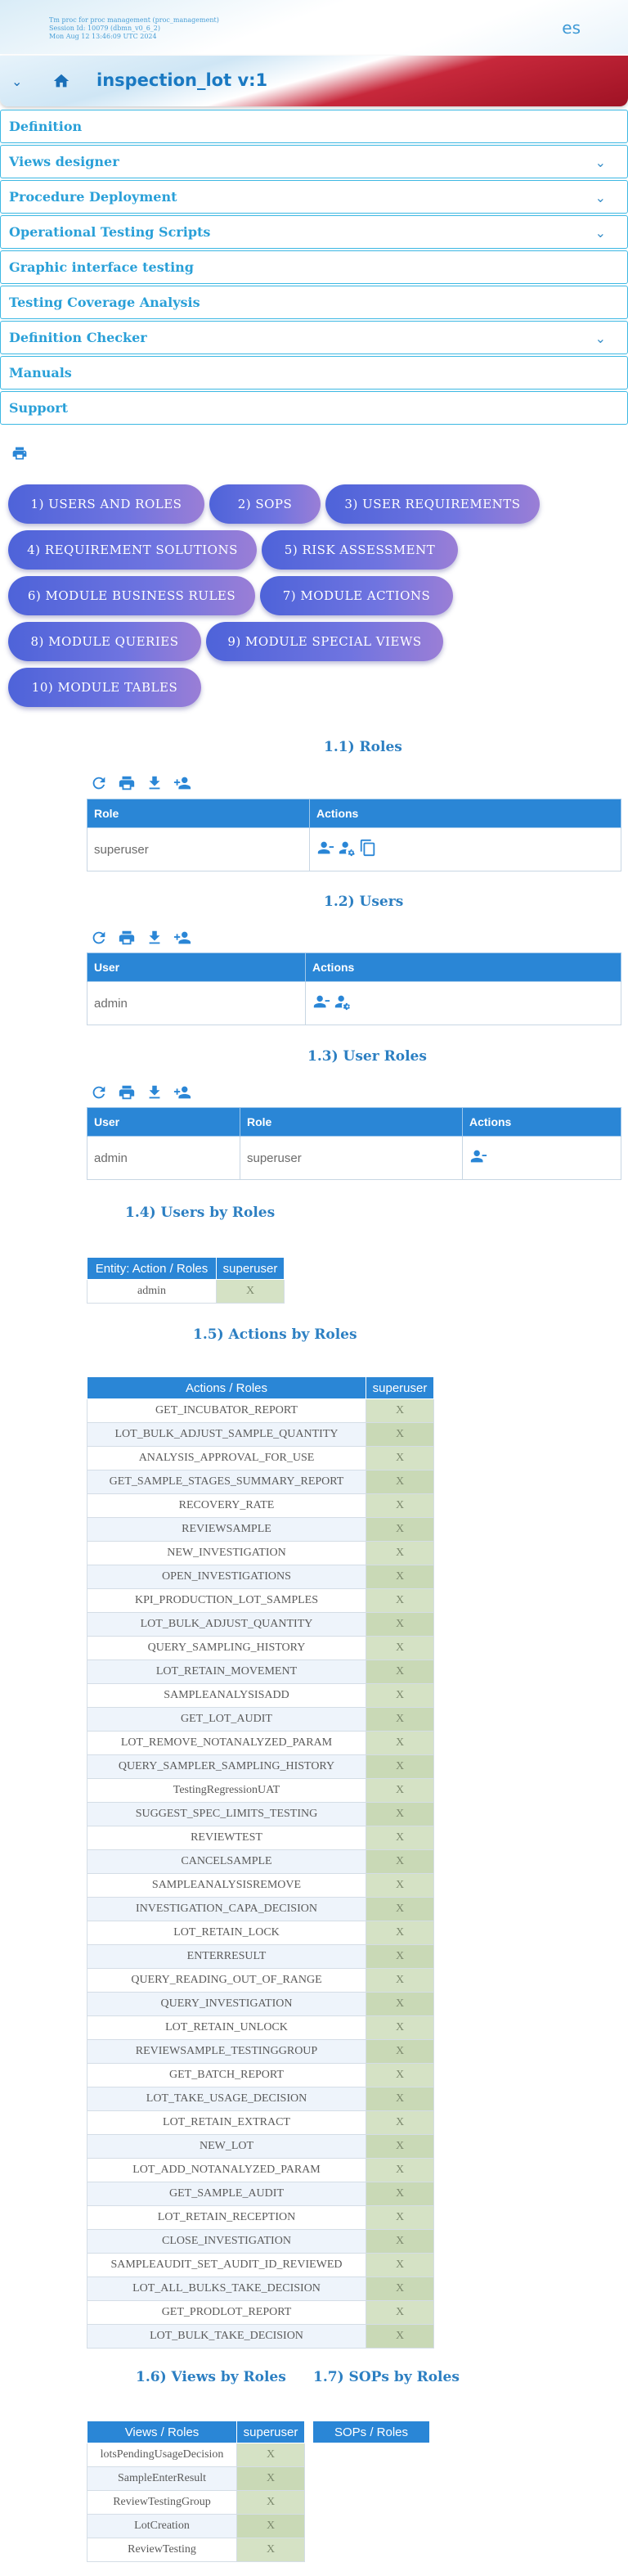 This screenshot has width=628, height=2576. What do you see at coordinates (314, 232) in the screenshot?
I see `menu-item-operational-testing: Operational Testing Scripts ⌄` at bounding box center [314, 232].